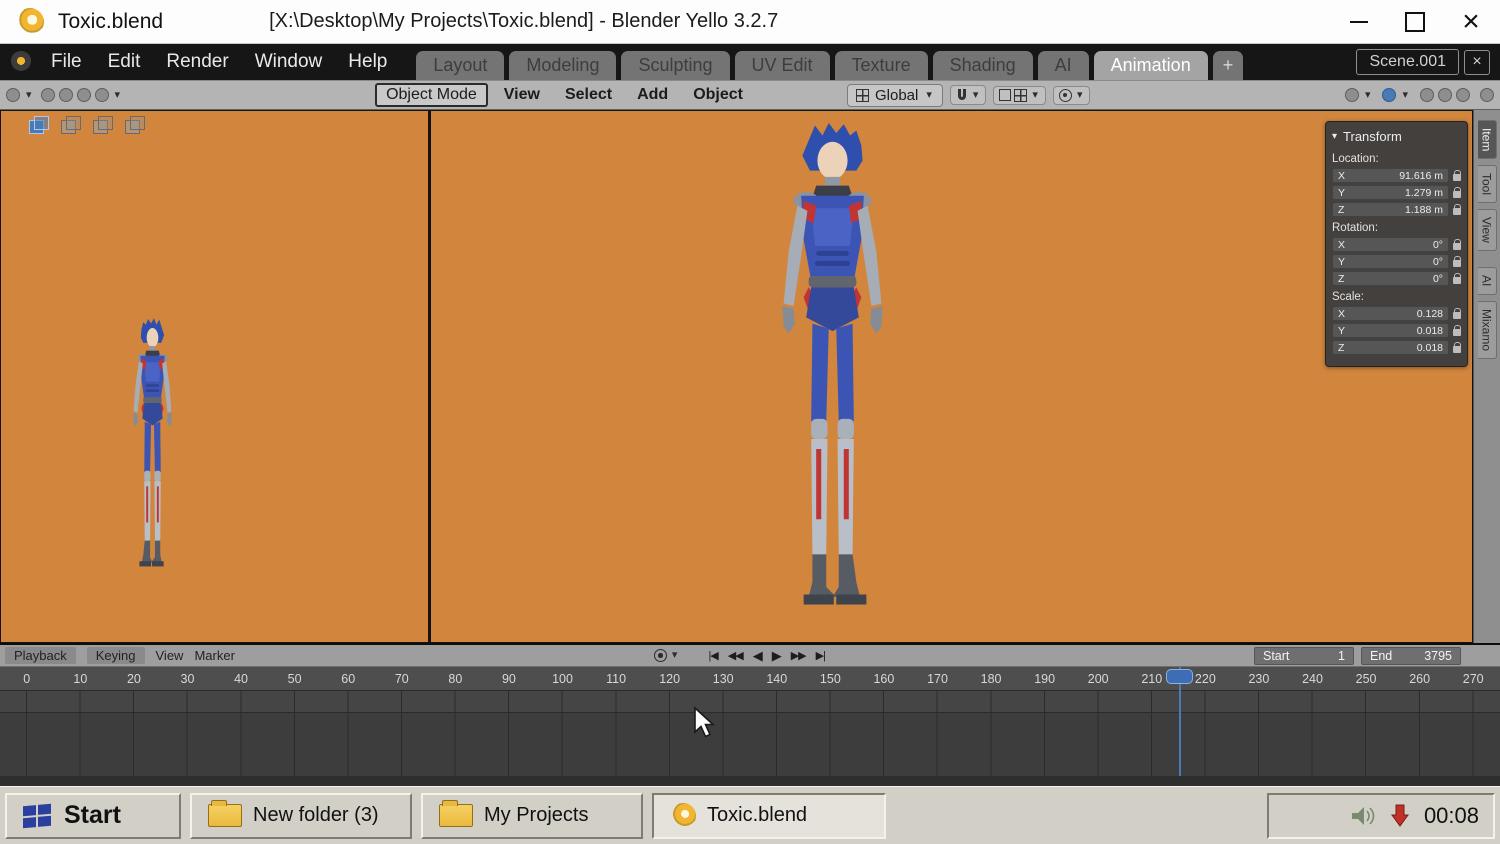 This screenshot has height=844, width=1500. I want to click on timeline-view-menu: View, so click(170, 655).